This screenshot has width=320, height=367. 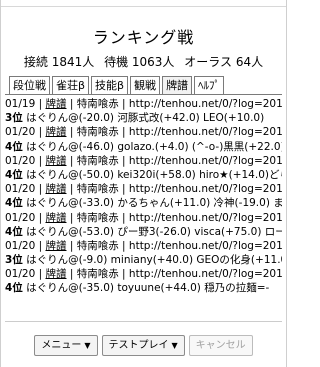 I want to click on stat-waiting: 待機 1063人, so click(x=139, y=62).